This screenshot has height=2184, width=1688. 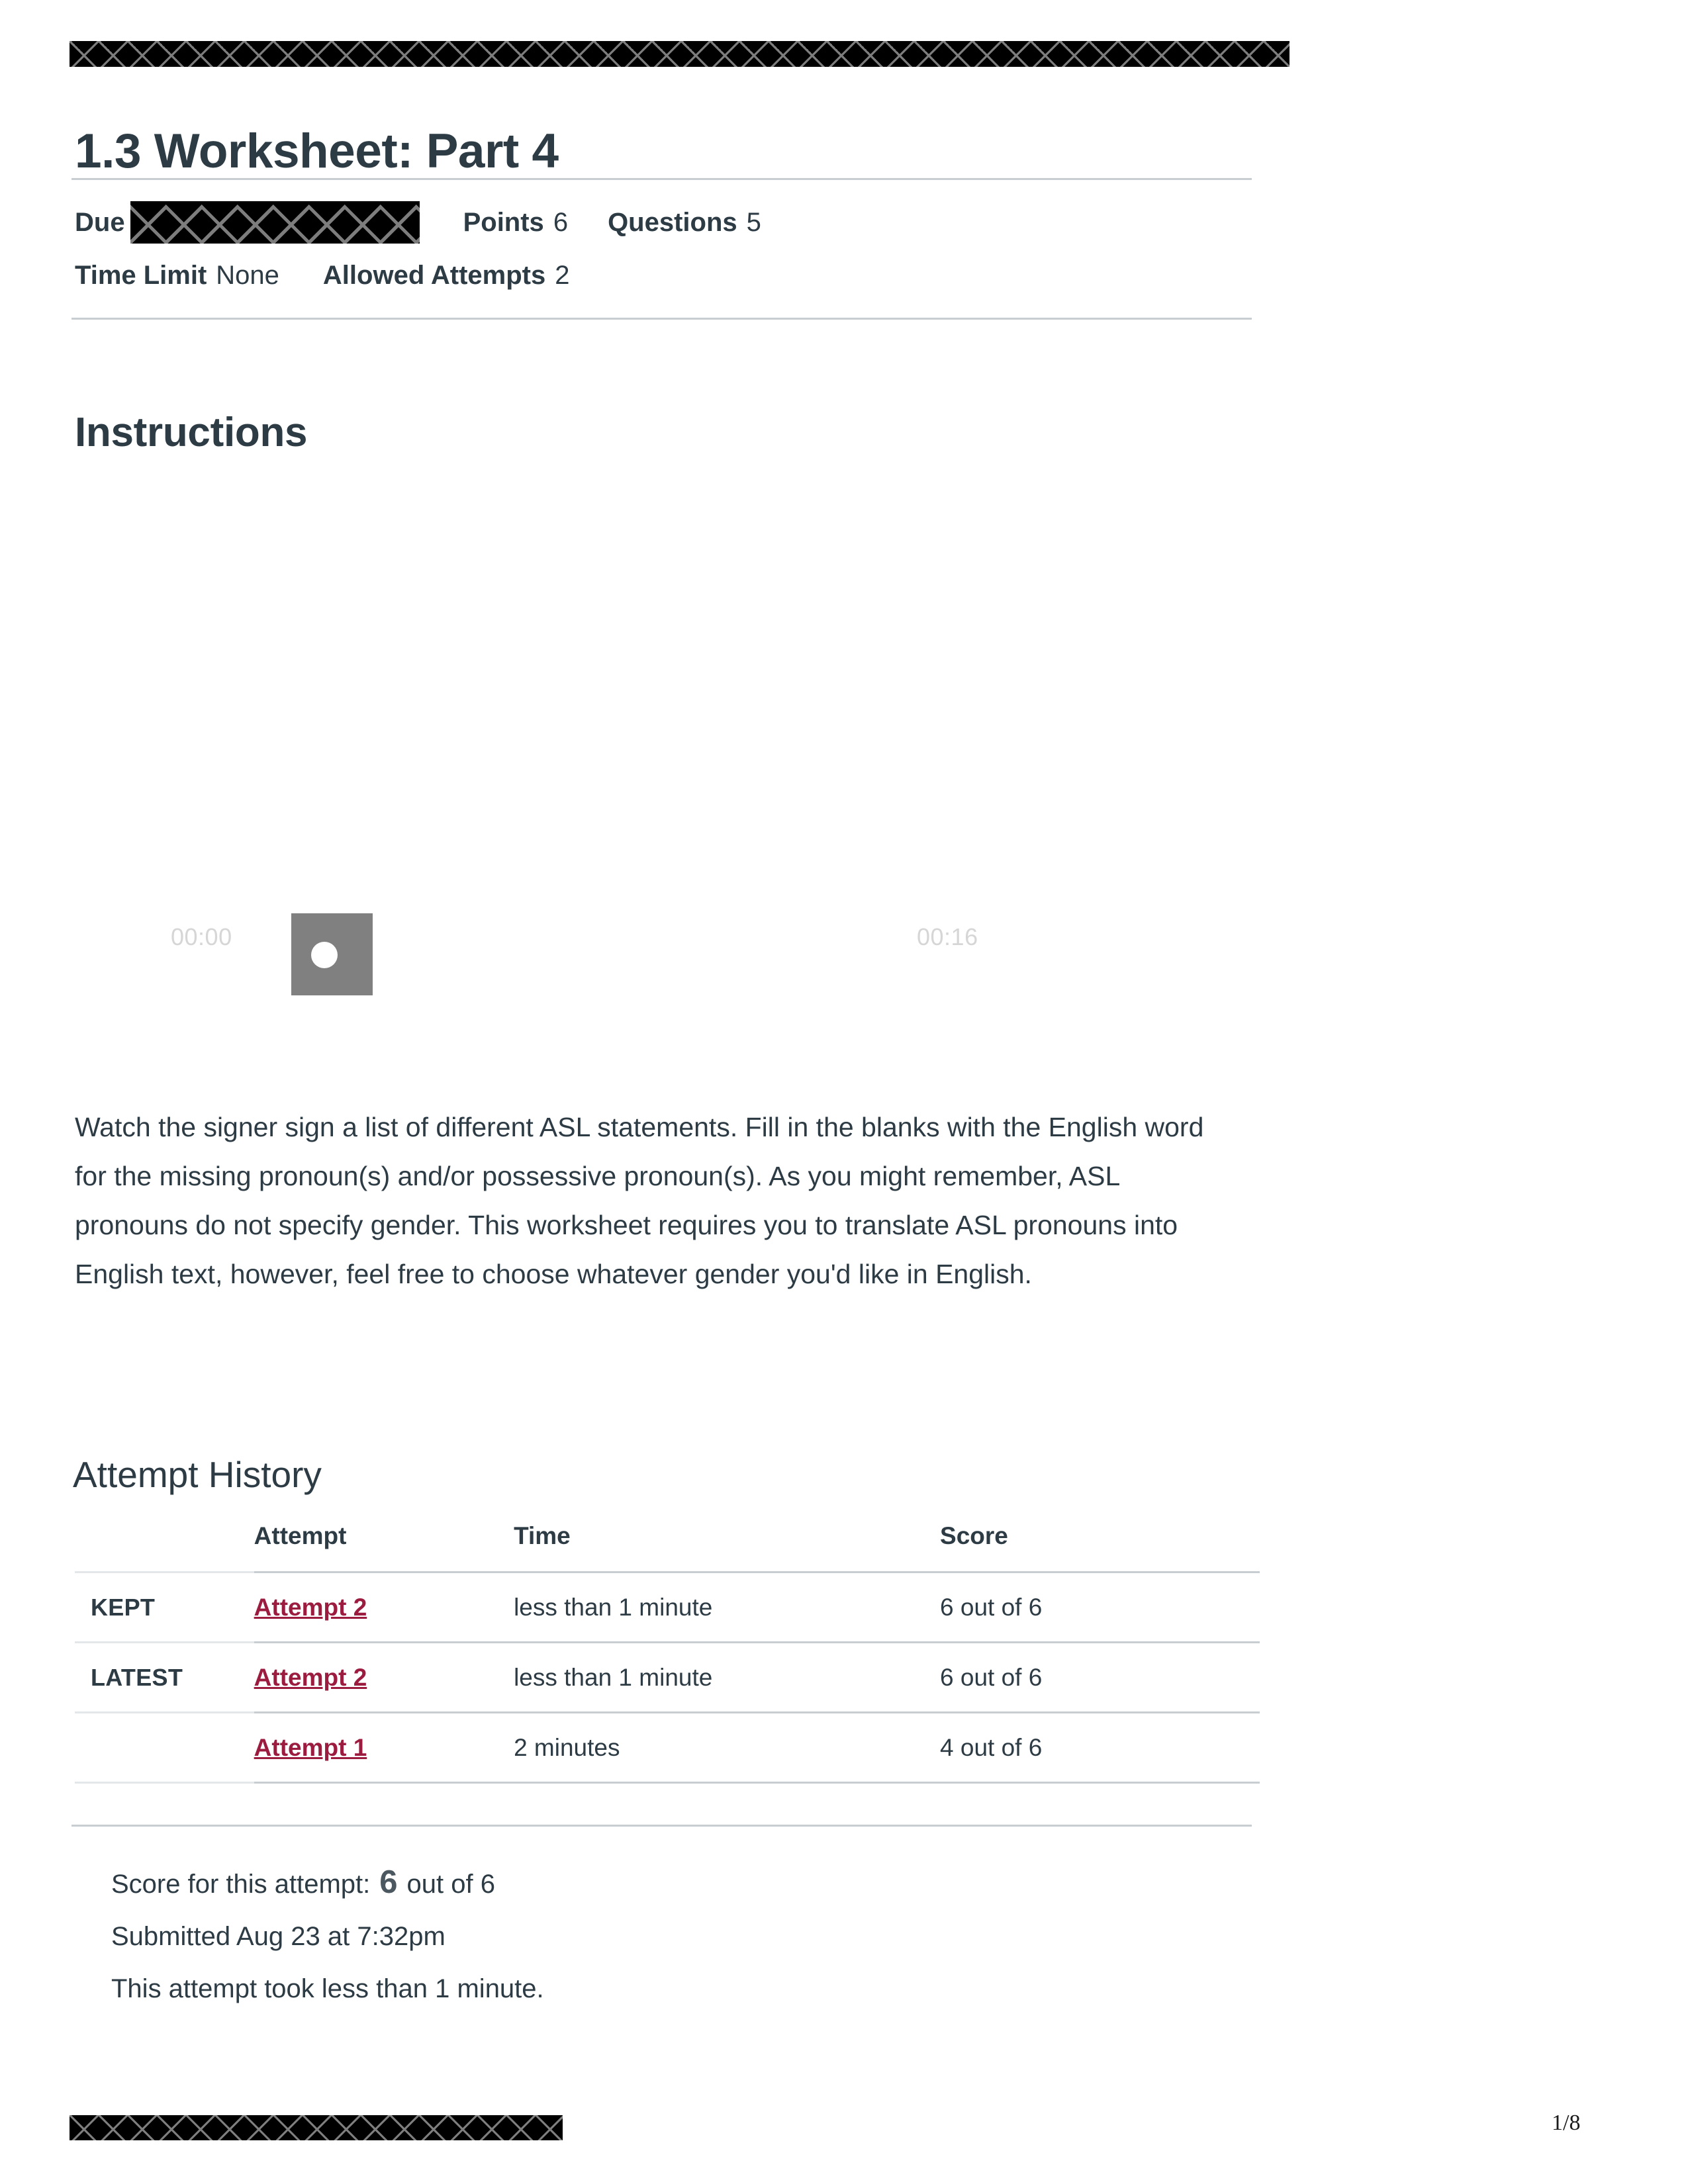 I want to click on row-attempt-cell: Attempt 1, so click(x=384, y=1748).